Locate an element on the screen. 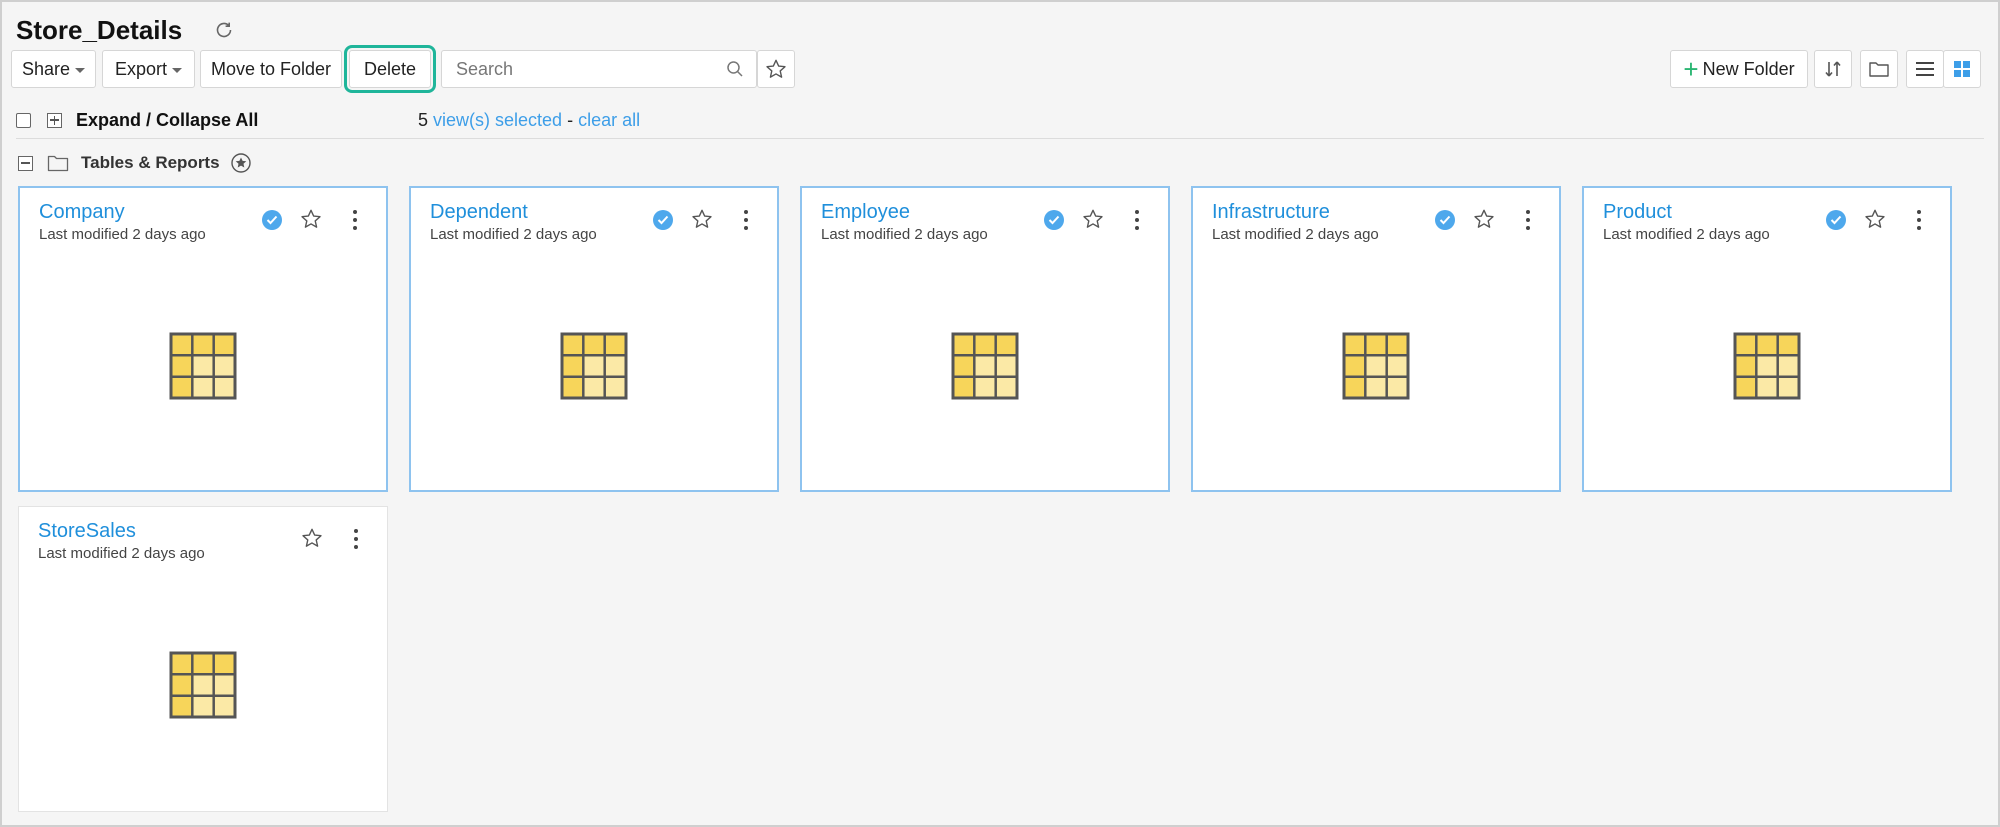 This screenshot has height=827, width=2000. select-all-checkbox is located at coordinates (23, 120).